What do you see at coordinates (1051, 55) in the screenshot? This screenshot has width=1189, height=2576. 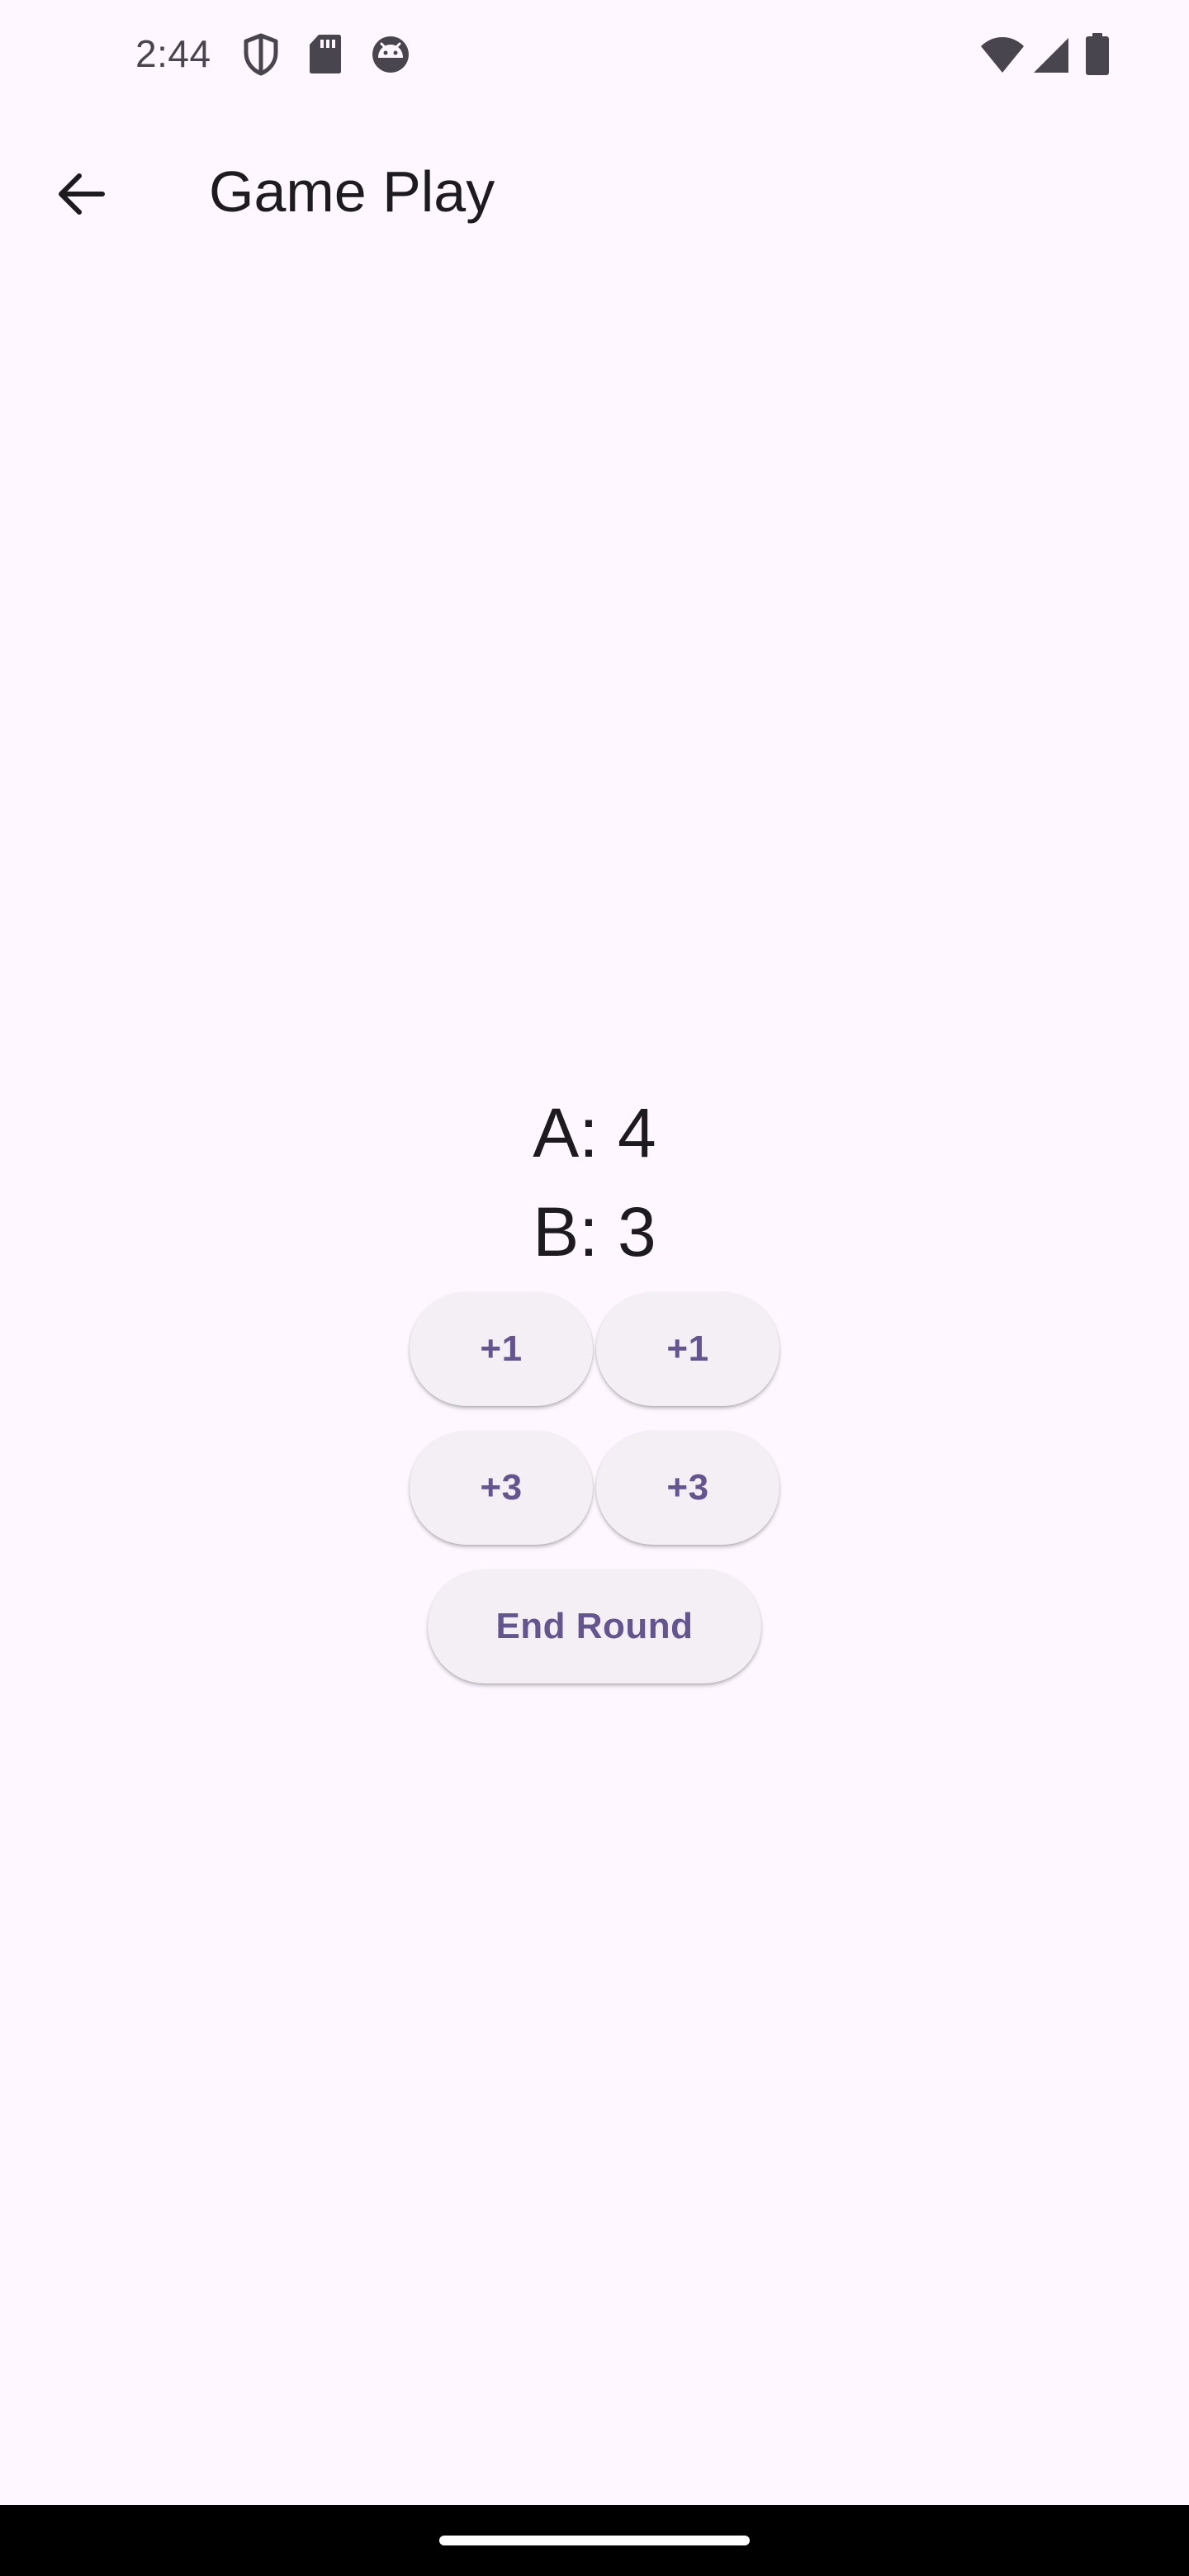 I see `signal-icon` at bounding box center [1051, 55].